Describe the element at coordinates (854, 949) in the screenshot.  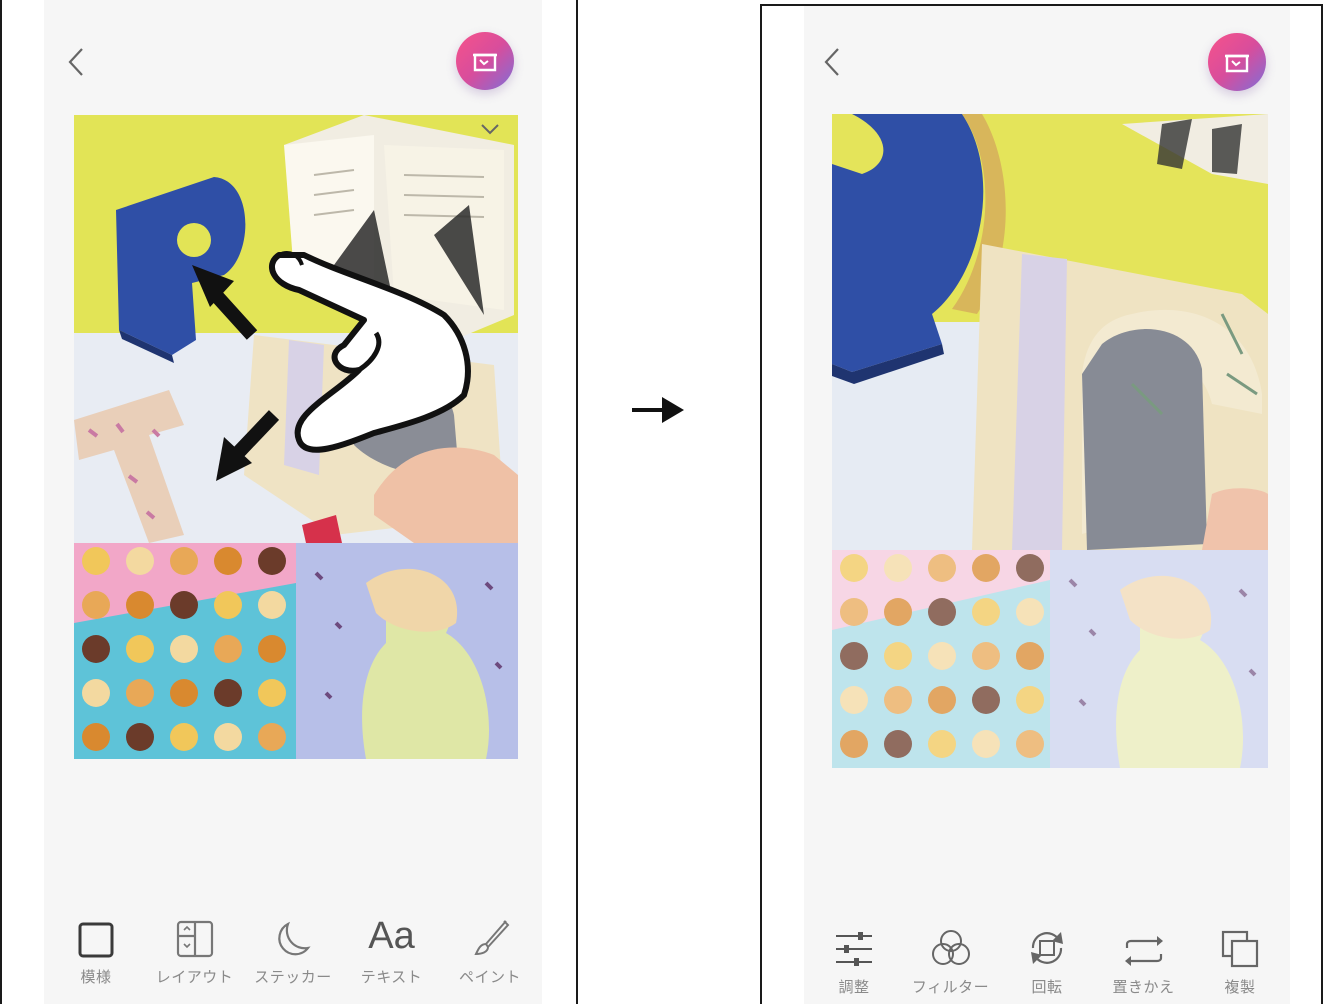
I see `sliders-icon` at that location.